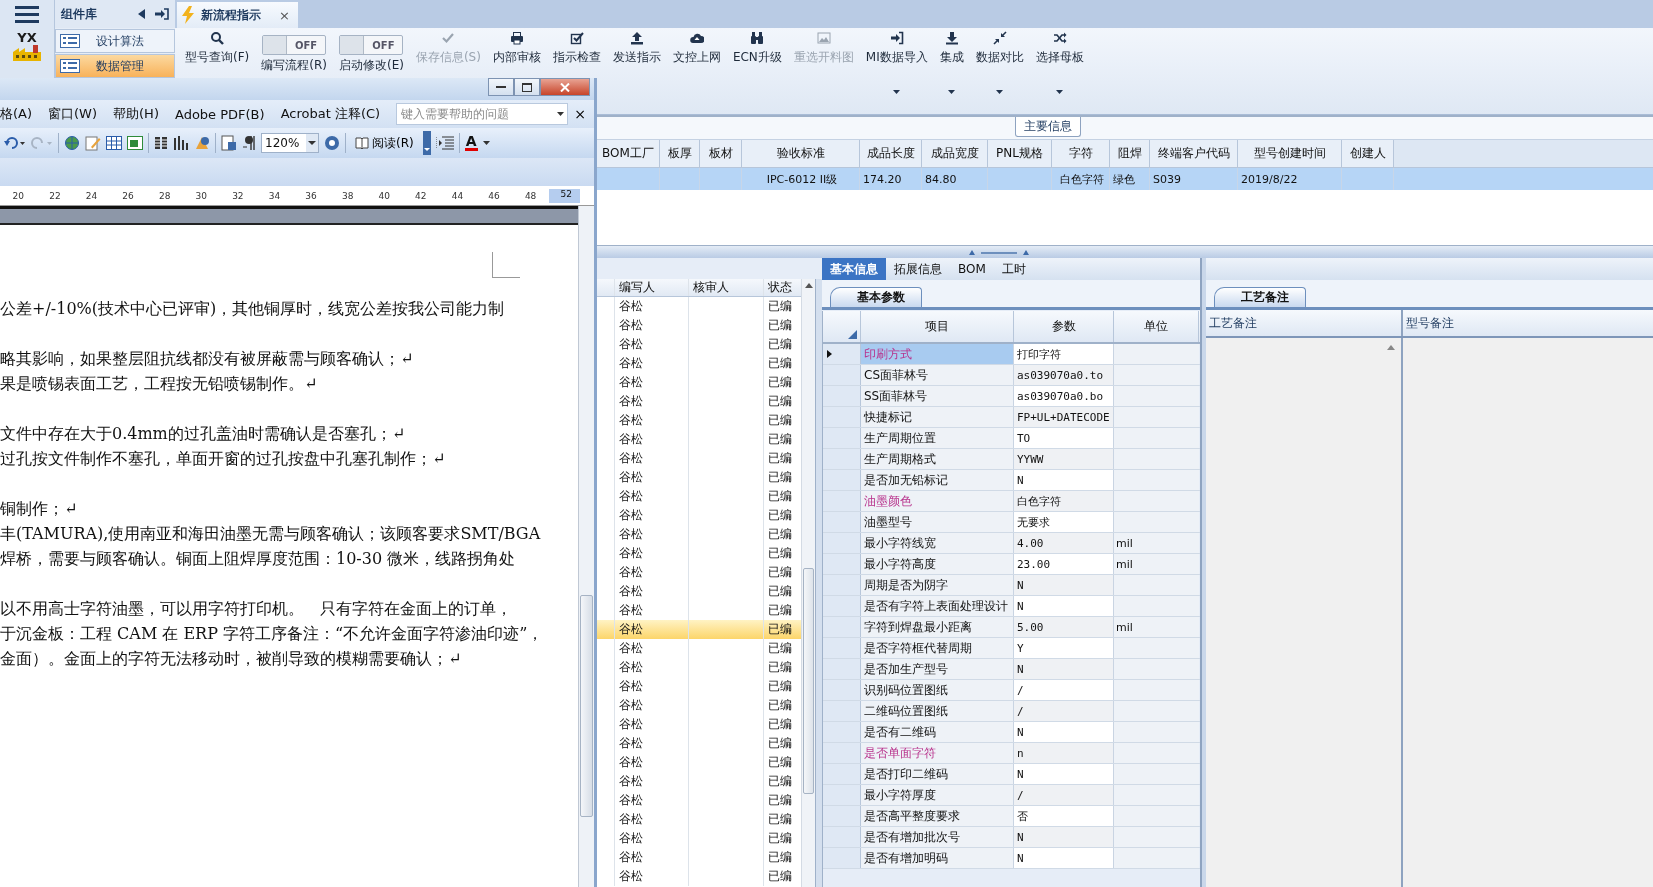 The width and height of the screenshot is (1653, 887). Describe the element at coordinates (721, 153) in the screenshot. I see `column-header: 板材` at that location.